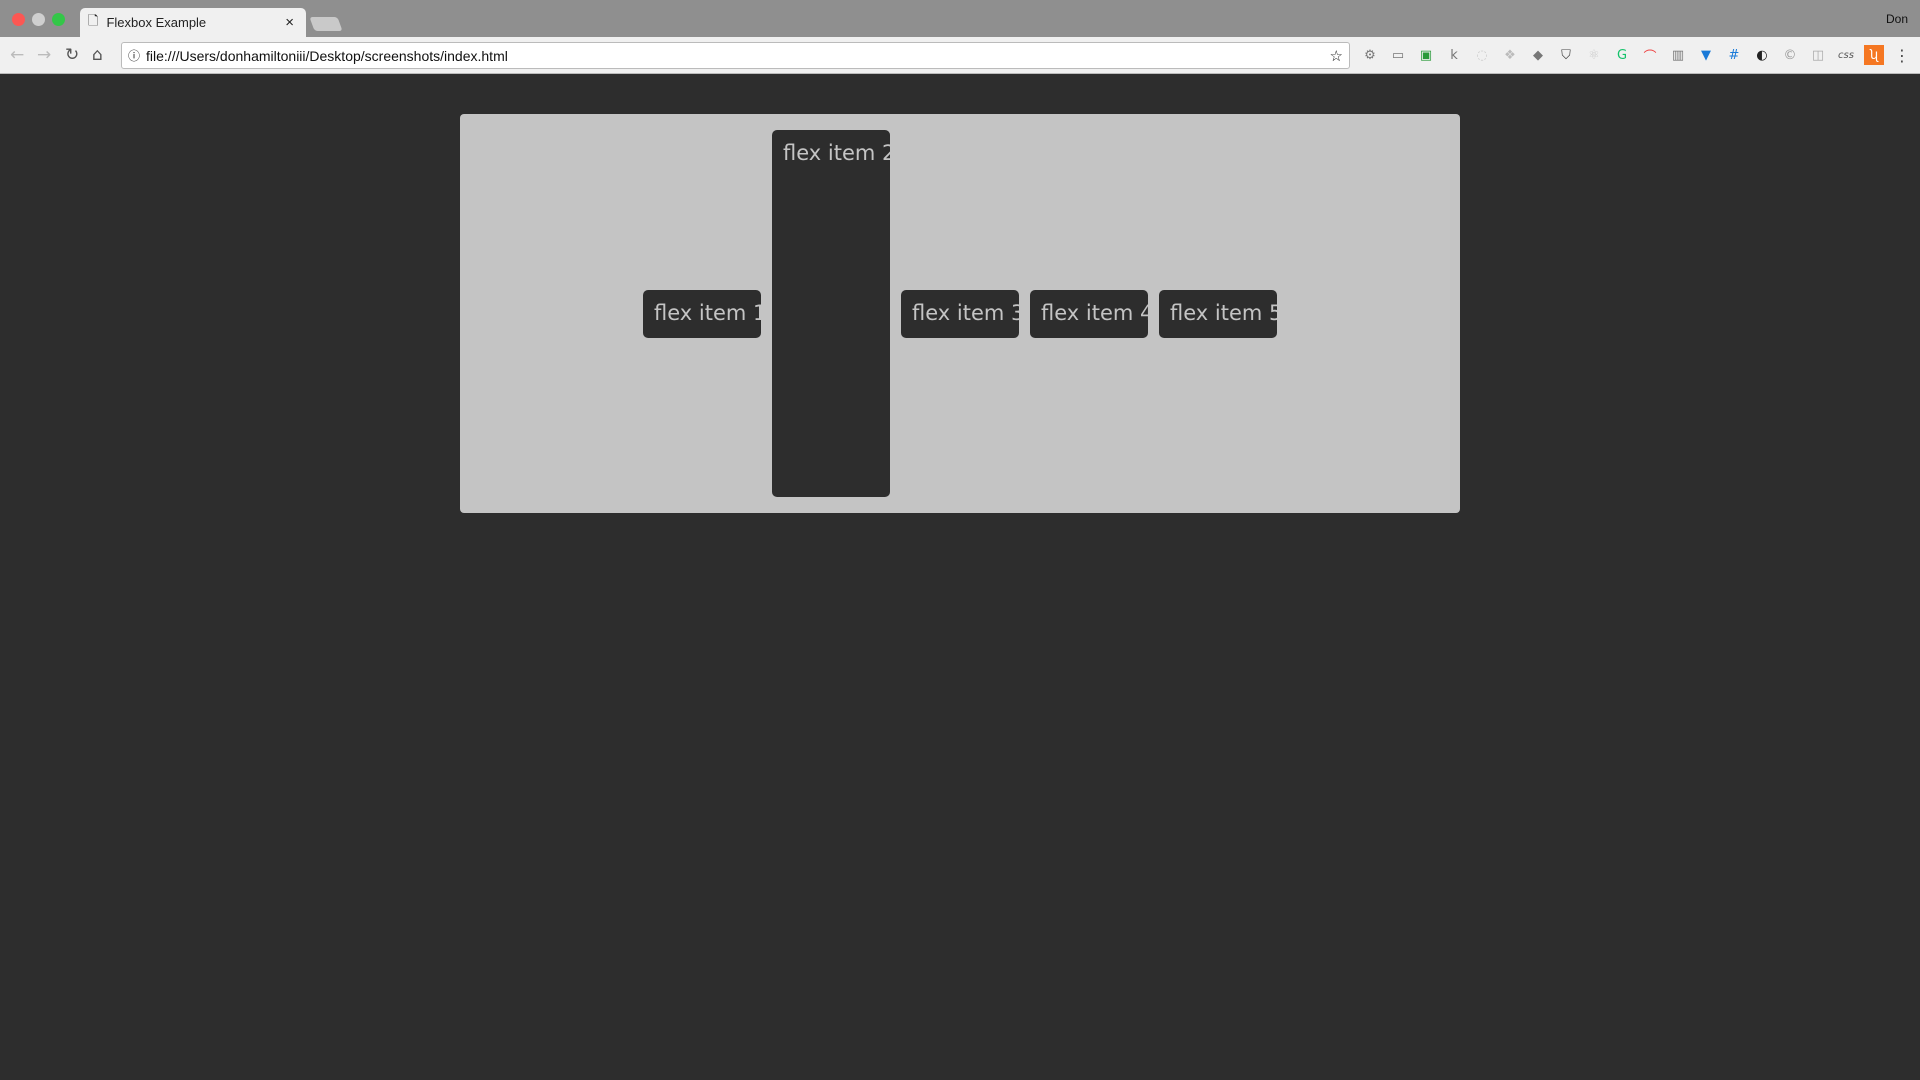  Describe the element at coordinates (1594, 55) in the screenshot. I see `react-icon: ⚛` at that location.